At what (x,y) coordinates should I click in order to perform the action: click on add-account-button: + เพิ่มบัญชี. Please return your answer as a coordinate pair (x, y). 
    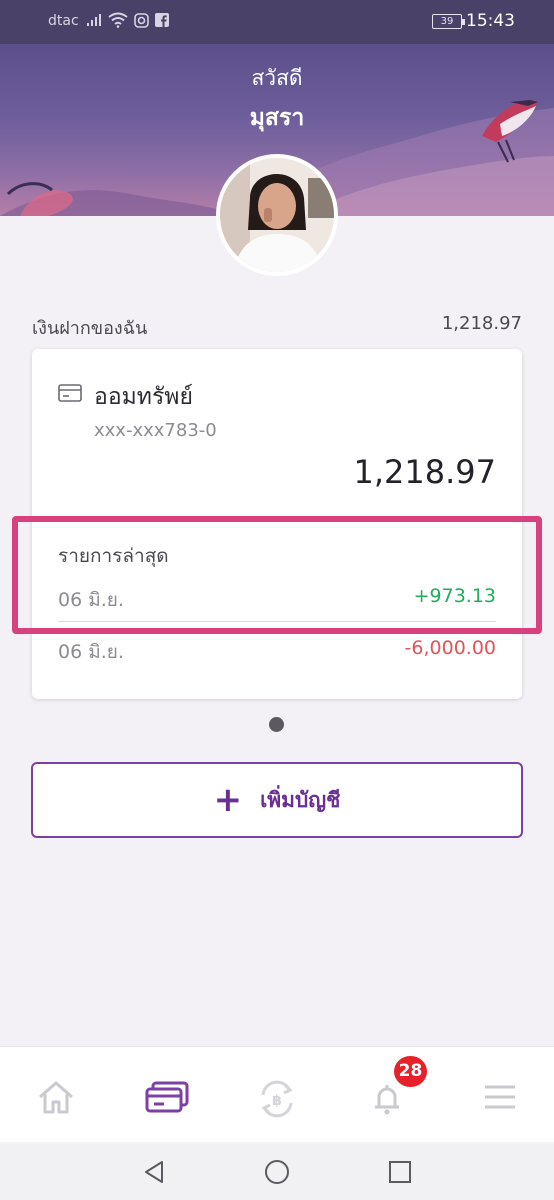
    Looking at the image, I should click on (277, 800).